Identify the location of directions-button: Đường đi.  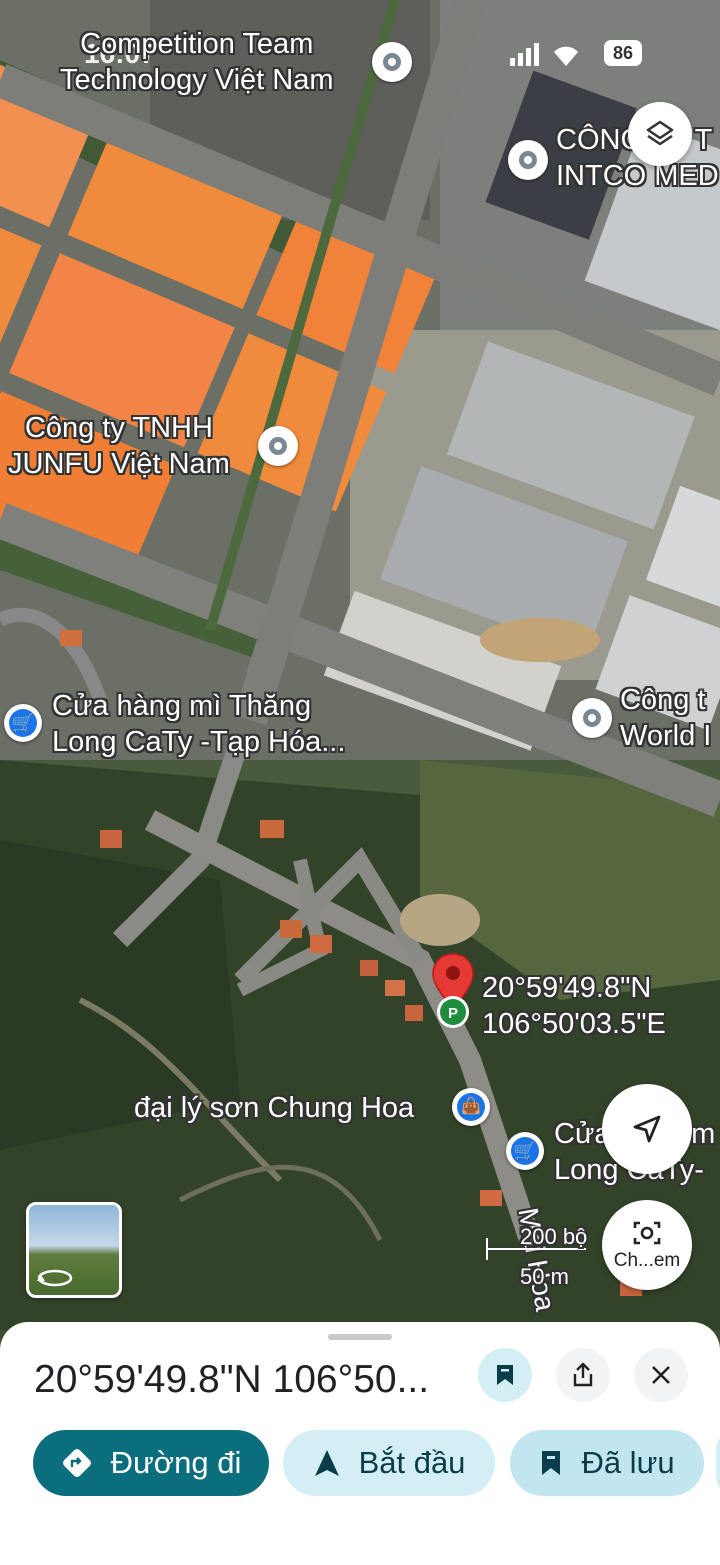
(151, 1463).